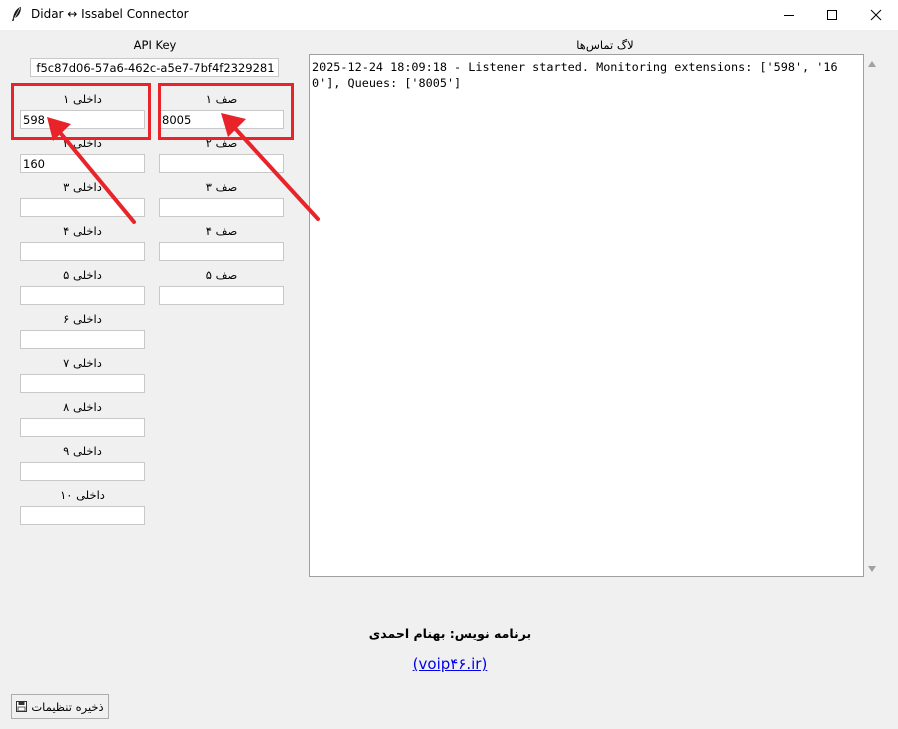 Image resolution: width=898 pixels, height=729 pixels. What do you see at coordinates (82, 119) in the screenshot?
I see `extension-1-input` at bounding box center [82, 119].